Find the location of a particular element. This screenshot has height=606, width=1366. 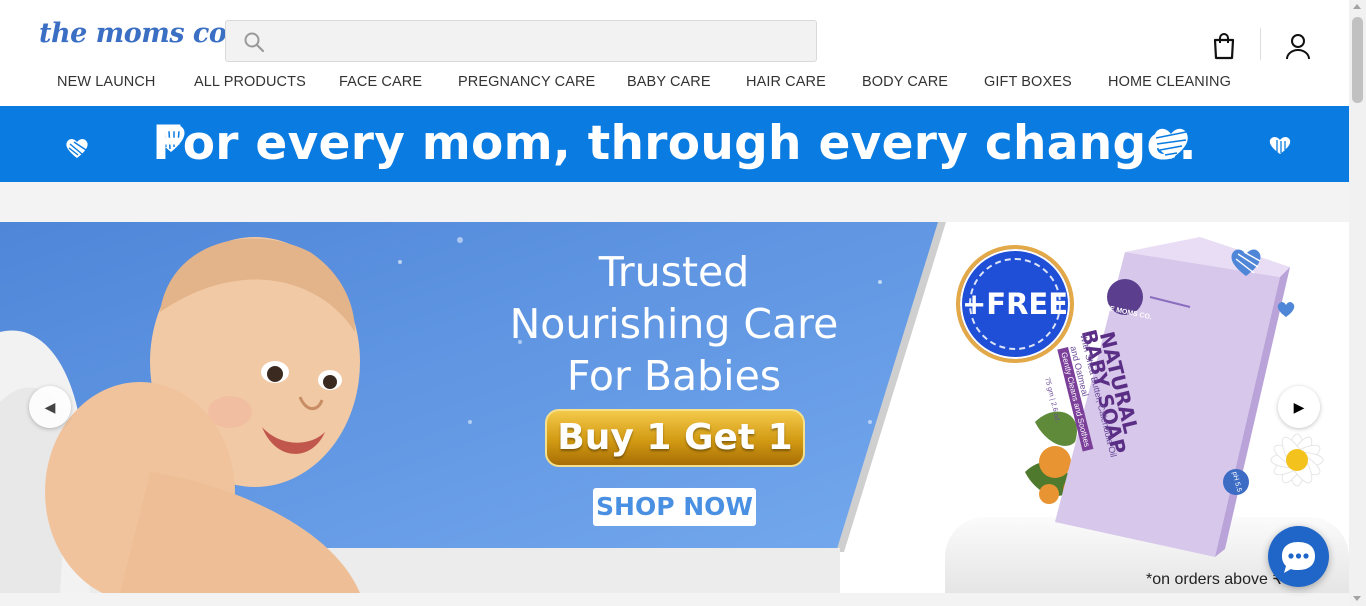

page-scrollbar is located at coordinates (1357, 303).